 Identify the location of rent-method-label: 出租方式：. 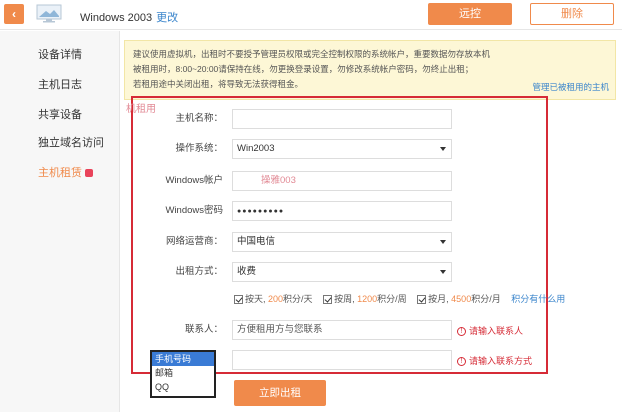
(199, 271).